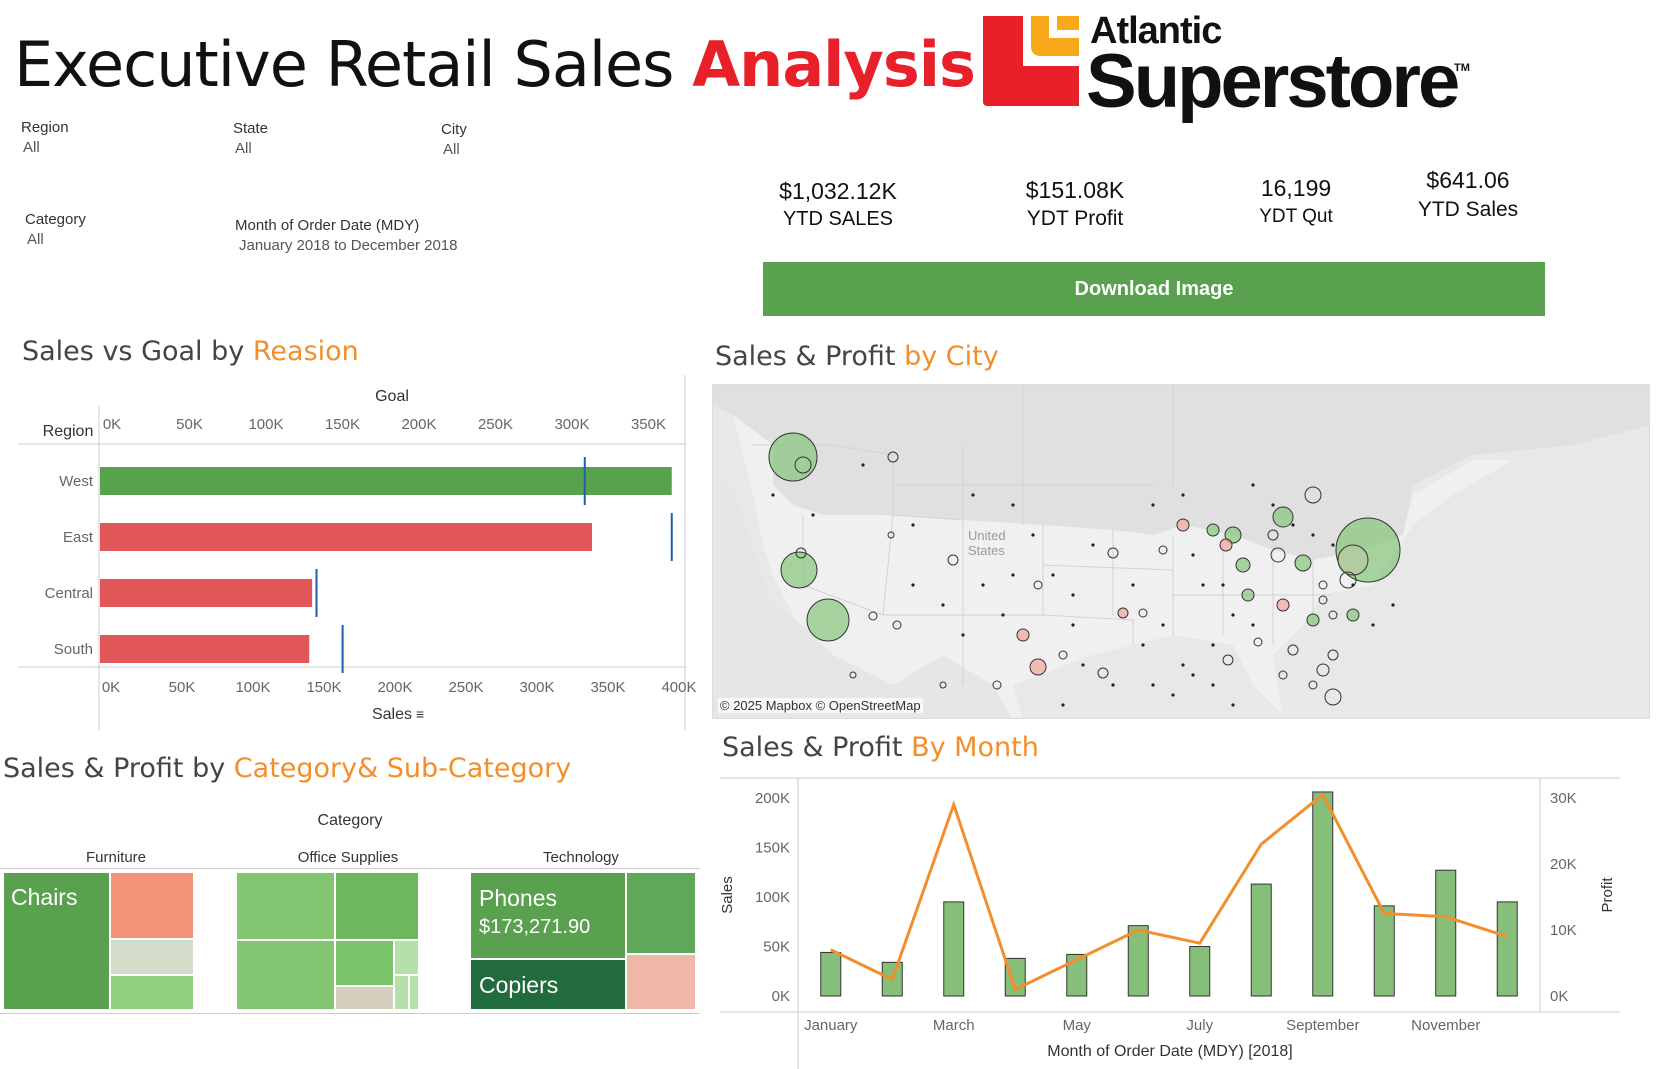 The image size is (1666, 1069). I want to click on filter-region-value: All, so click(46, 147).